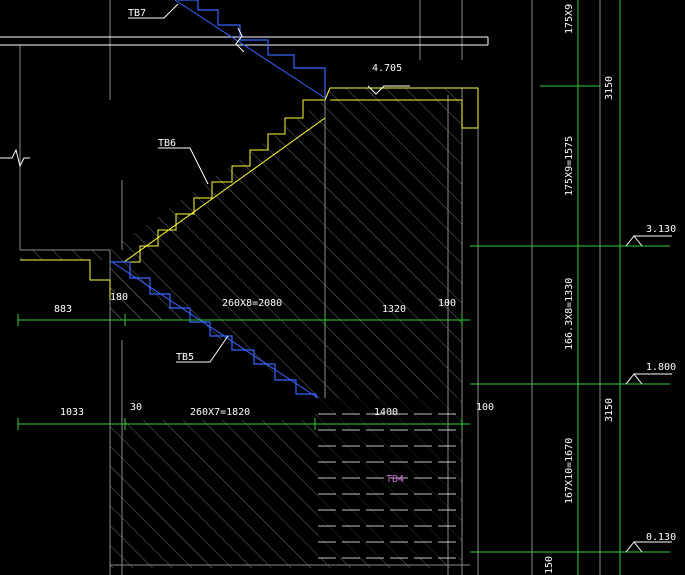 The image size is (685, 575). Describe the element at coordinates (63, 309) in the screenshot. I see `dim-upper-left: 883` at that location.